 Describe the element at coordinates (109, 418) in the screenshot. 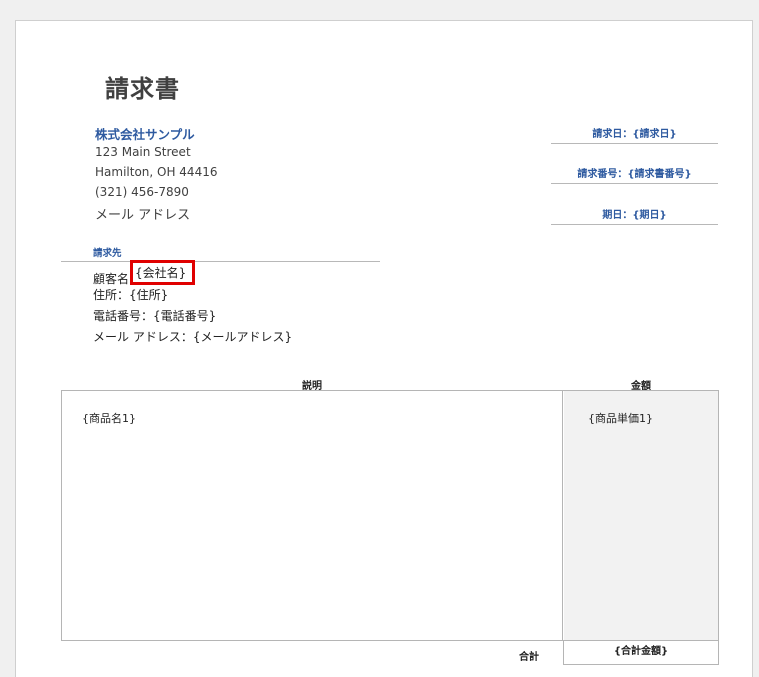

I see `item-description: {商品名1}` at that location.